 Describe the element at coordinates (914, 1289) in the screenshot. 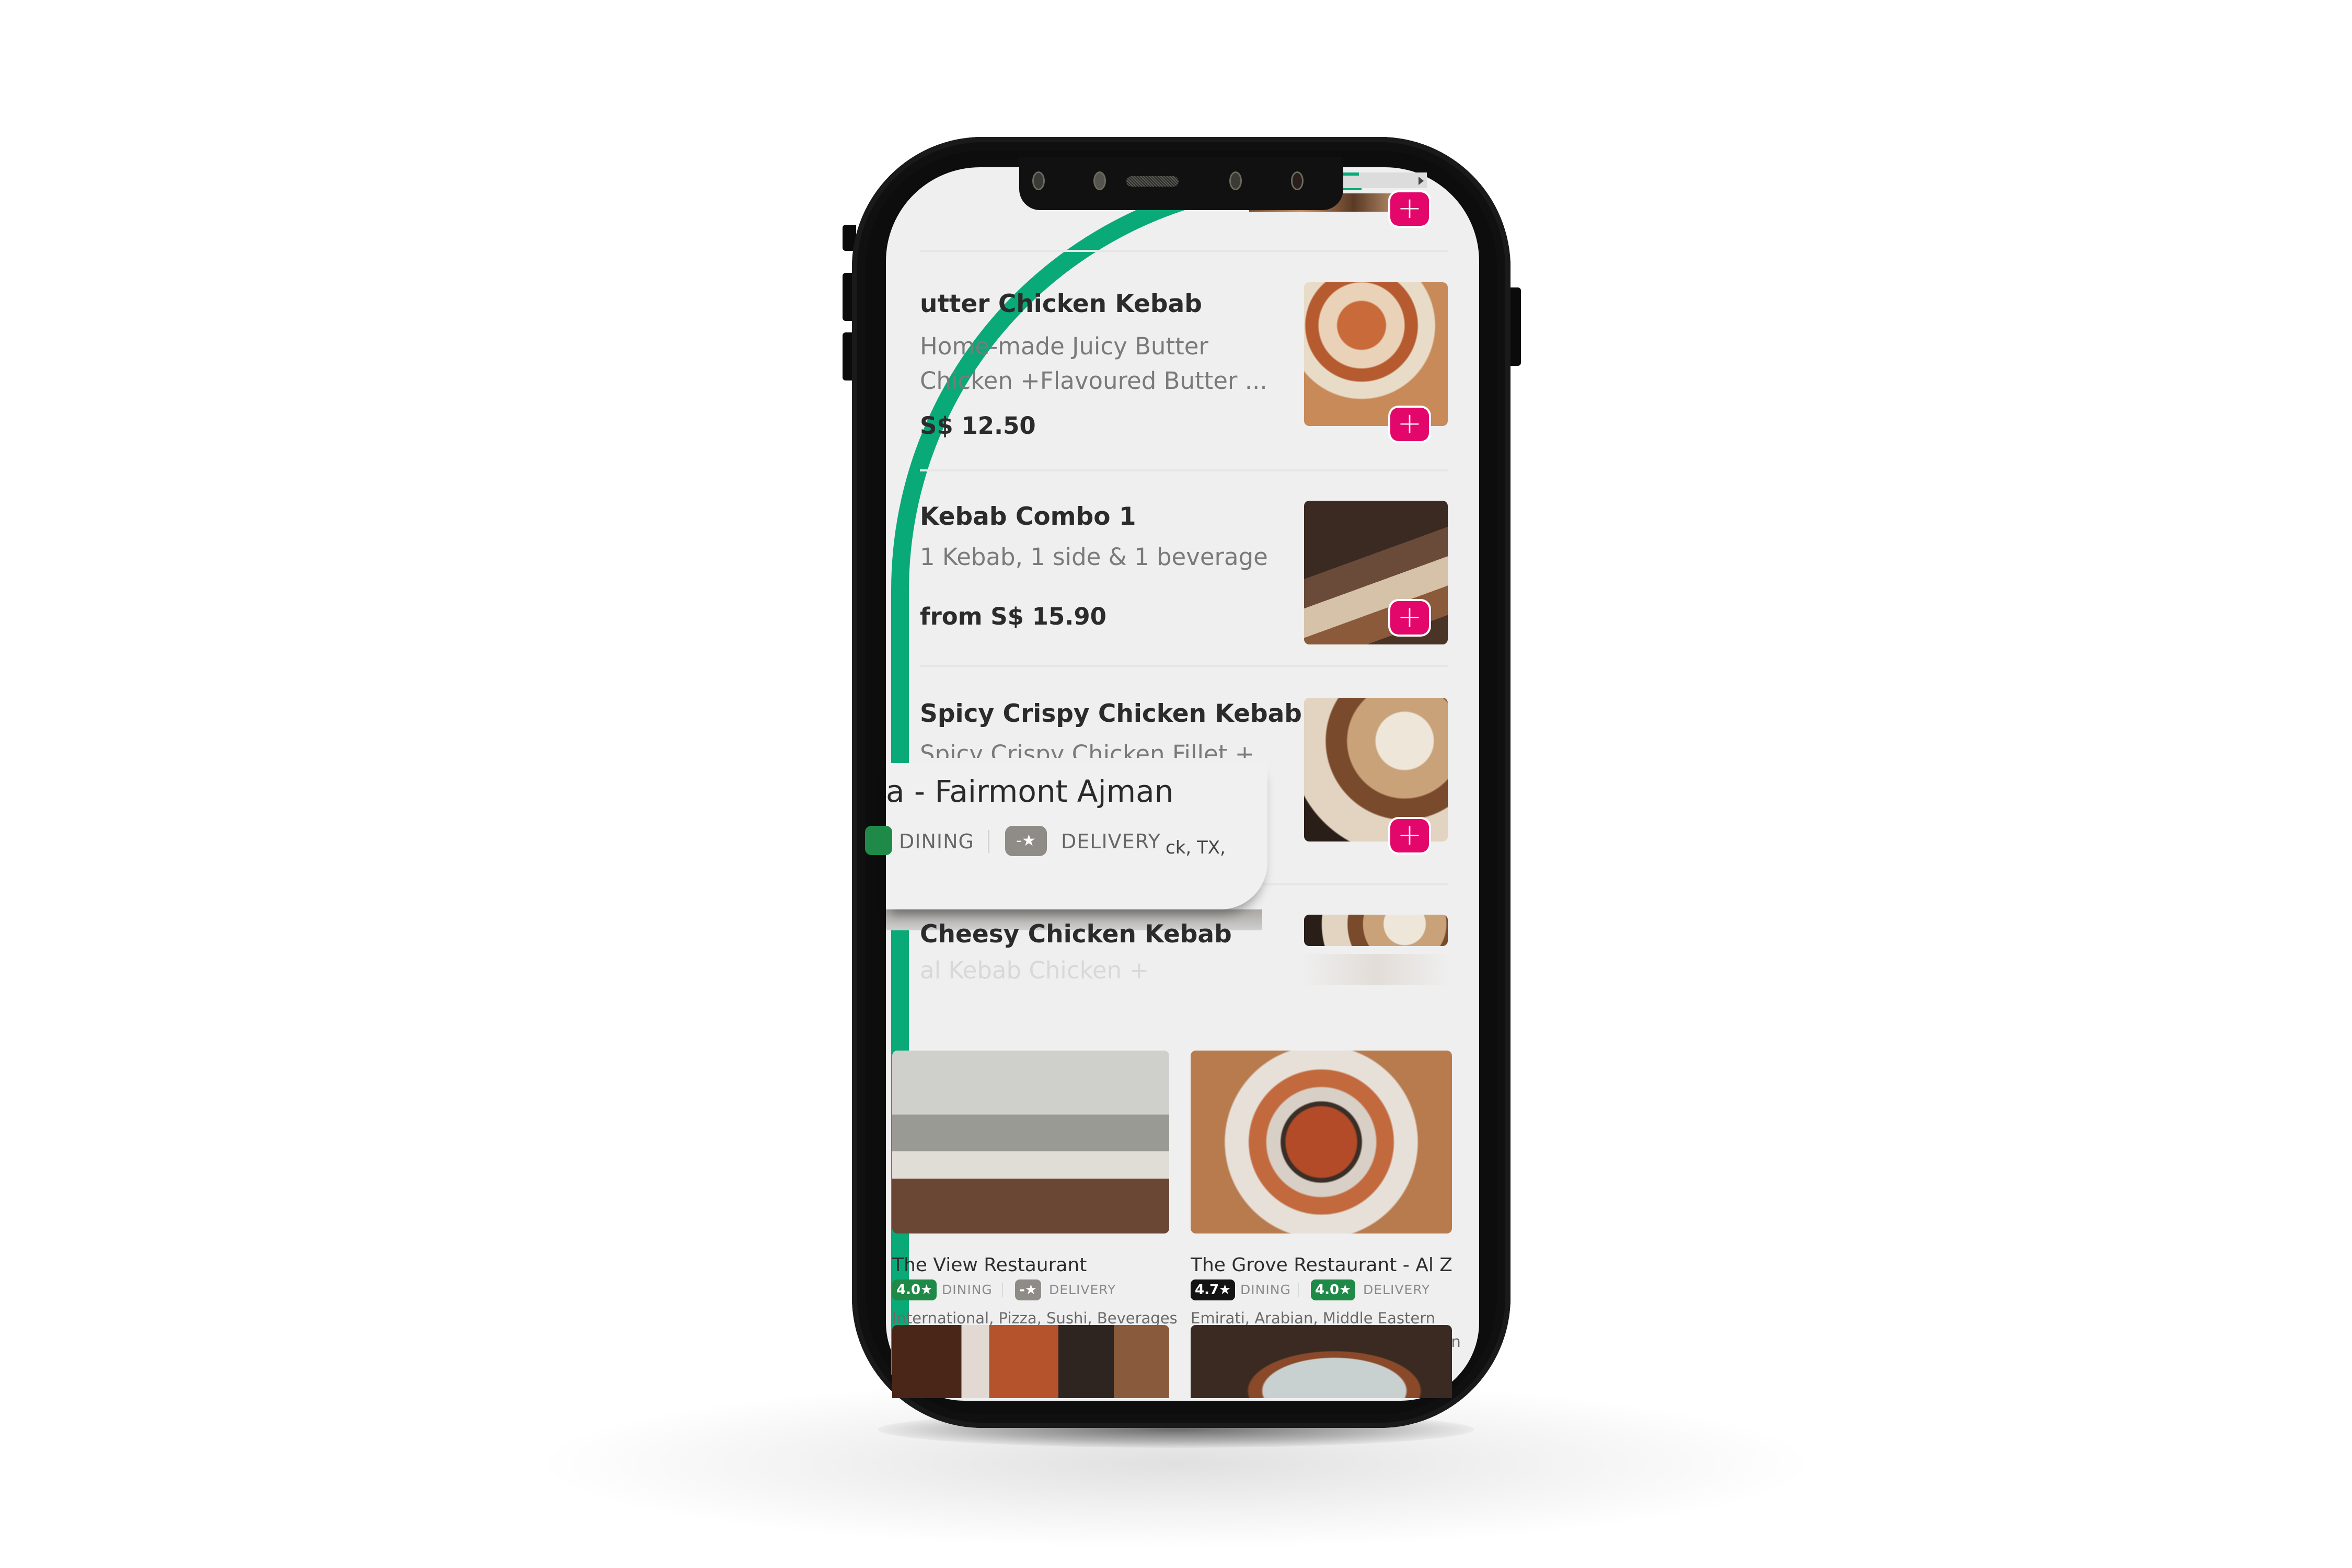

I see `dining-rating-badge: 4.0★` at that location.